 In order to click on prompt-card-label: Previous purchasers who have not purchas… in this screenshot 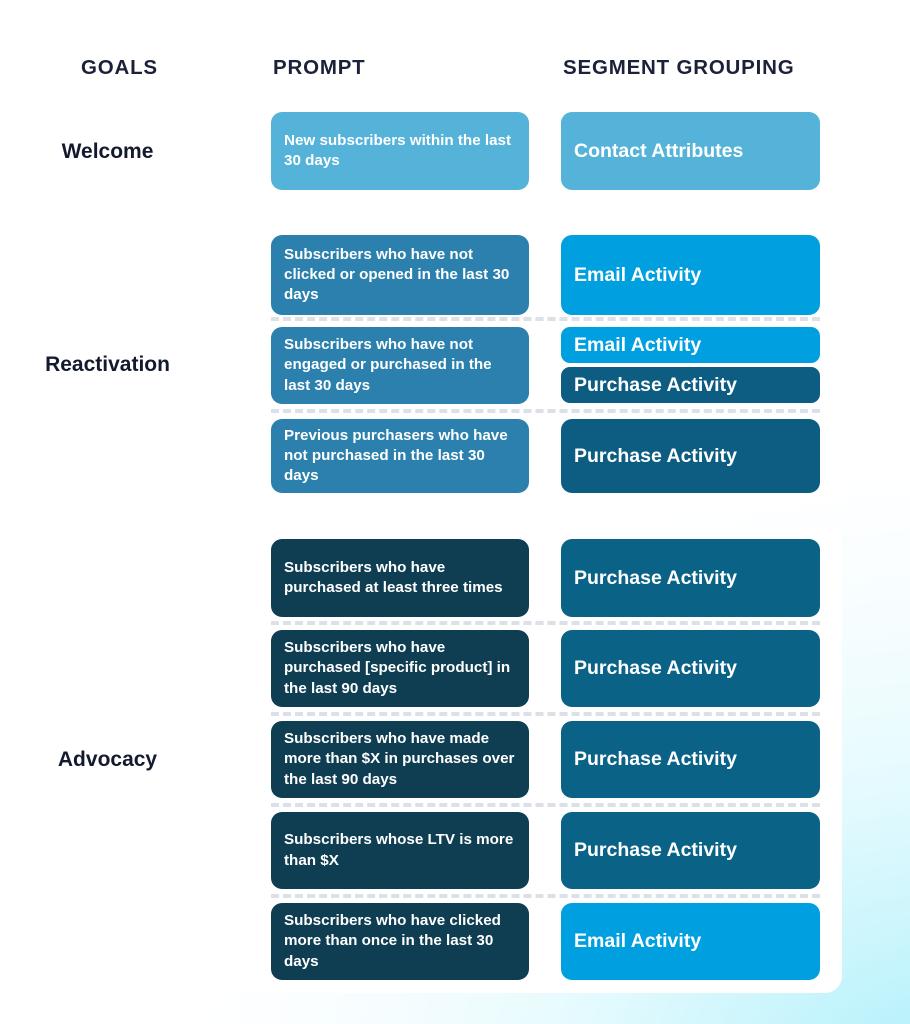, I will do `click(396, 455)`.